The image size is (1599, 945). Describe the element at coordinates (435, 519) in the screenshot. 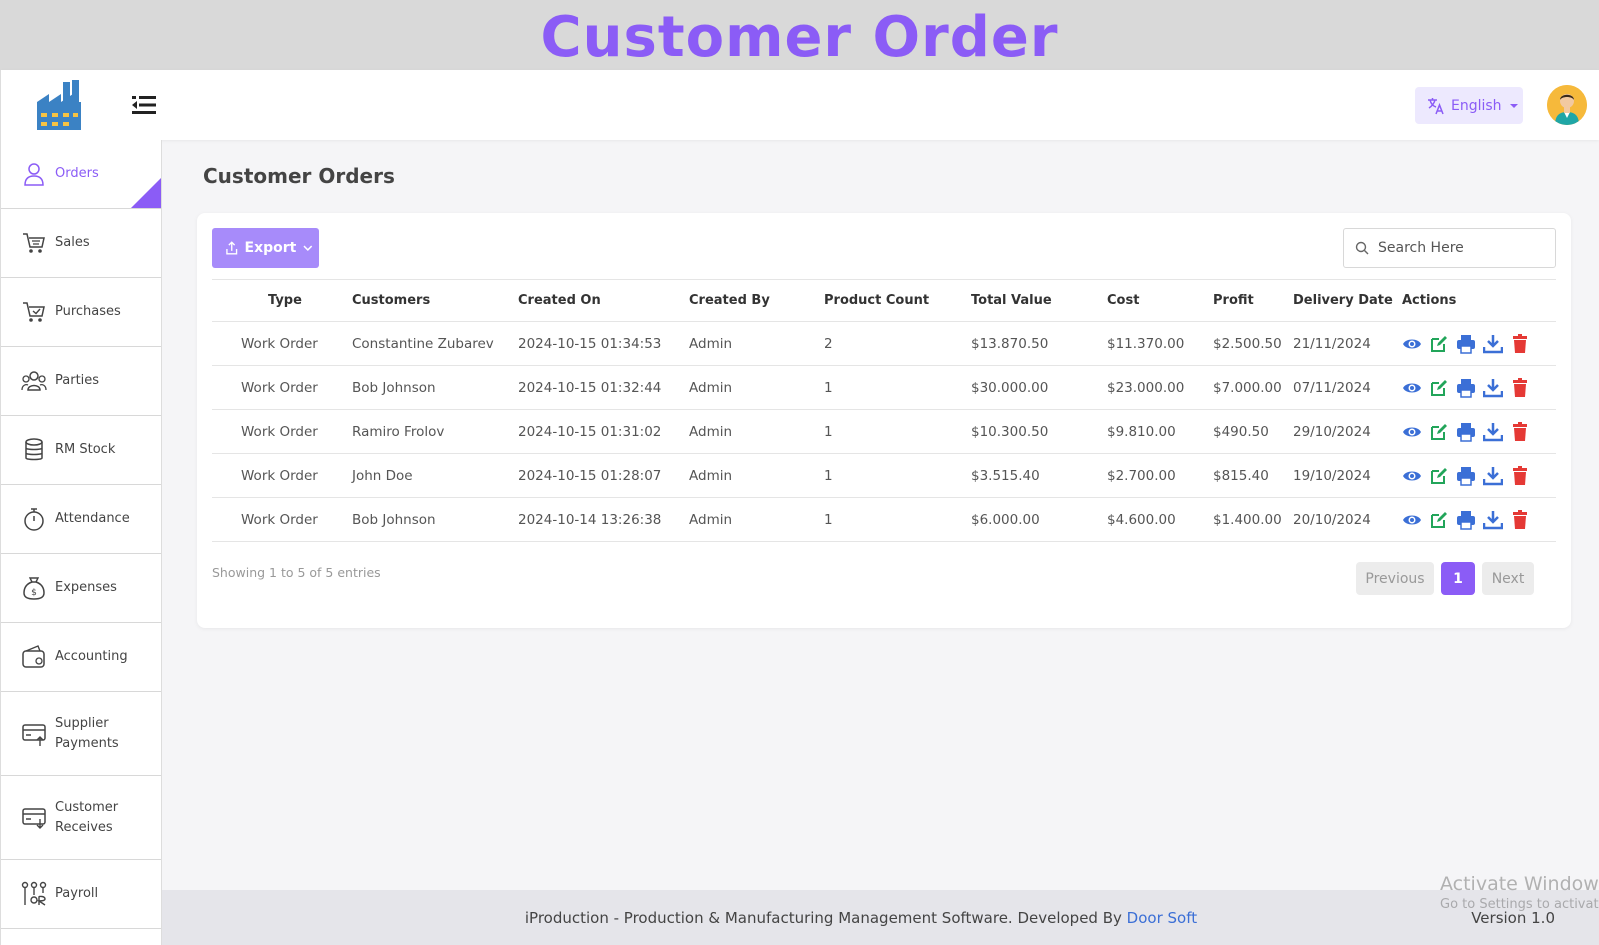

I see `cell-customer: Bob Johnson` at that location.